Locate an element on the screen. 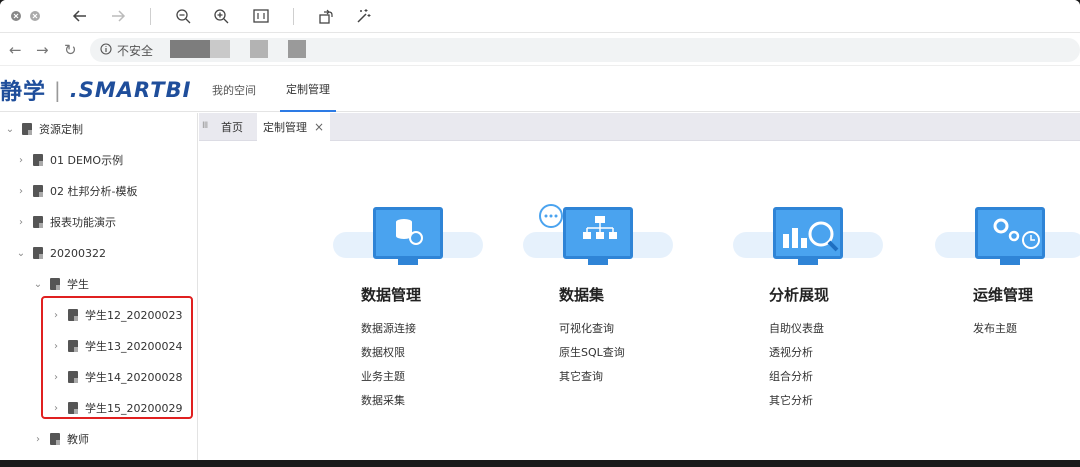  fit-page-icon is located at coordinates (261, 16).